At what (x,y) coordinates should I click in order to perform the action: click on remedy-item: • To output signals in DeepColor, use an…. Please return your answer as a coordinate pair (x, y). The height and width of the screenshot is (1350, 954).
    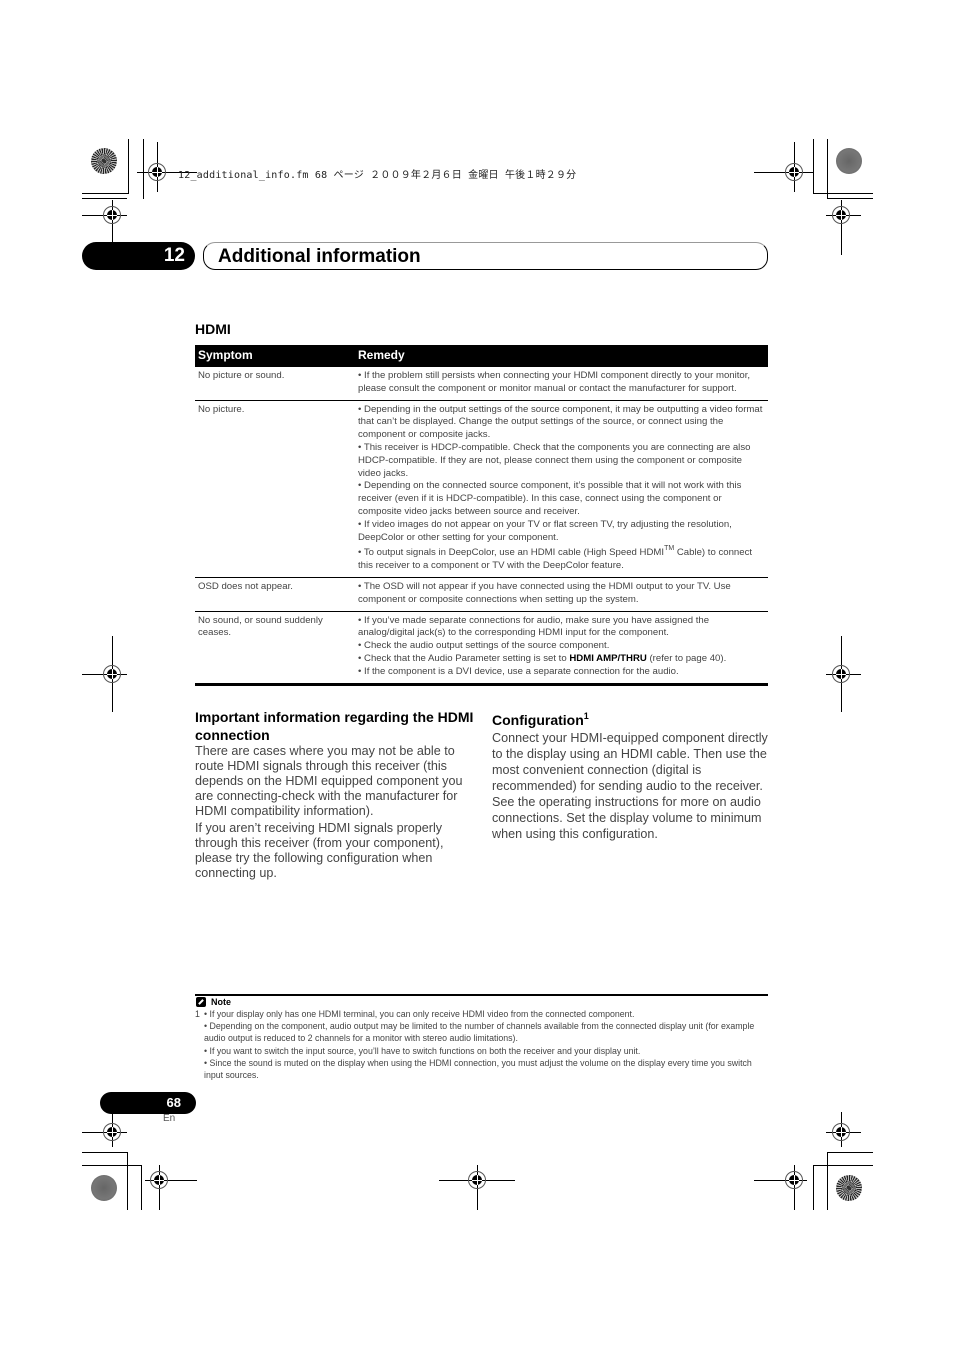
    Looking at the image, I should click on (562, 559).